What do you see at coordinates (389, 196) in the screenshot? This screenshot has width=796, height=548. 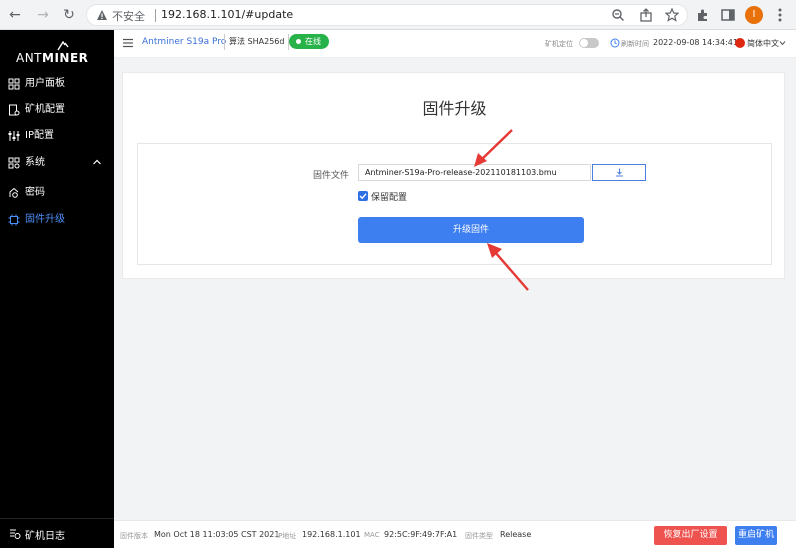 I see `keep-settings-label: 保留配置` at bounding box center [389, 196].